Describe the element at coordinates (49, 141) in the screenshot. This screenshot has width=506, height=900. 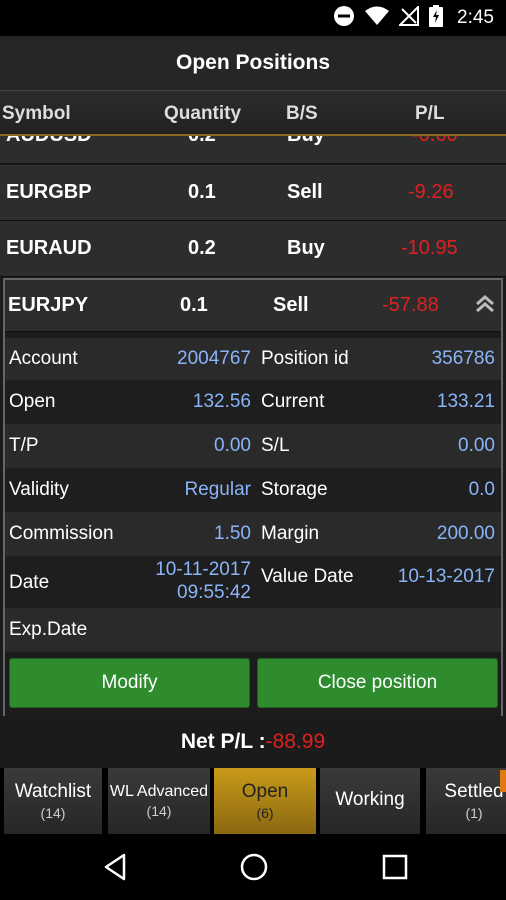
I see `row-symbol: AUDUSD` at that location.